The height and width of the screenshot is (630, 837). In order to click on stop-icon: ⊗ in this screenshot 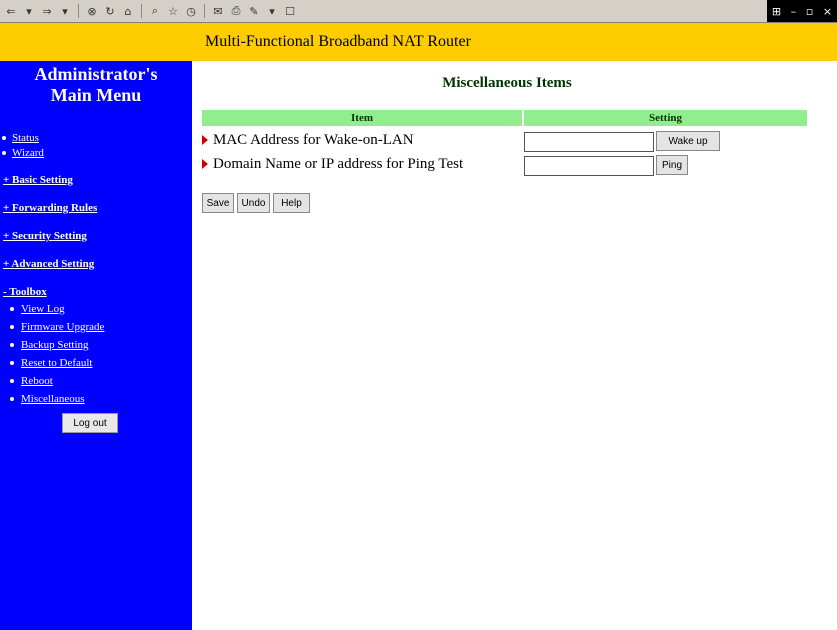, I will do `click(92, 11)`.